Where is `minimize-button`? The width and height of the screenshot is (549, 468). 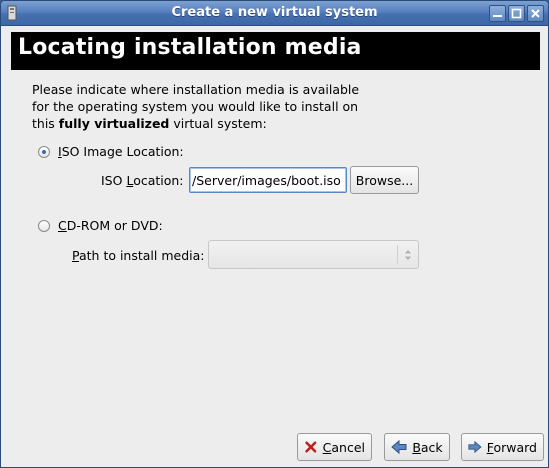 minimize-button is located at coordinates (497, 13).